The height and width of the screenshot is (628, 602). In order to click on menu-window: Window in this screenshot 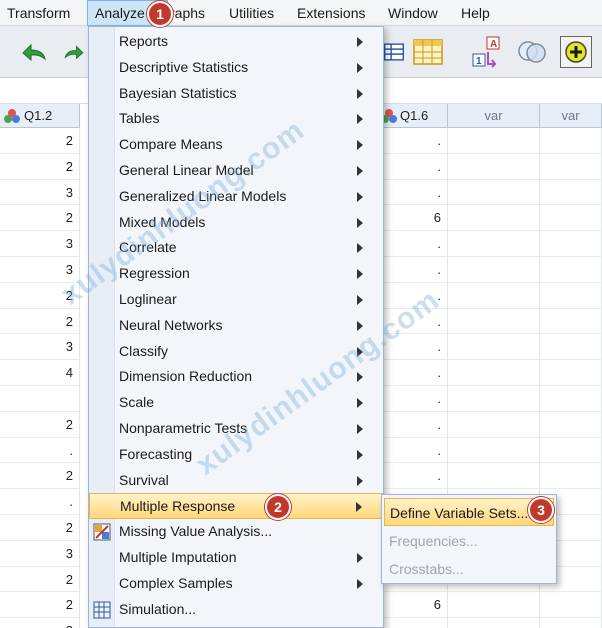, I will do `click(417, 13)`.